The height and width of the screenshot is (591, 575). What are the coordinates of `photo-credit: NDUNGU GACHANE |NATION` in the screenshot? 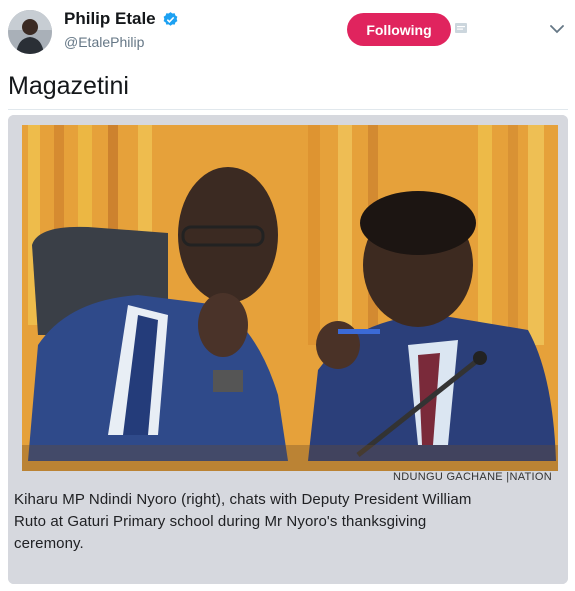 It's located at (472, 477).